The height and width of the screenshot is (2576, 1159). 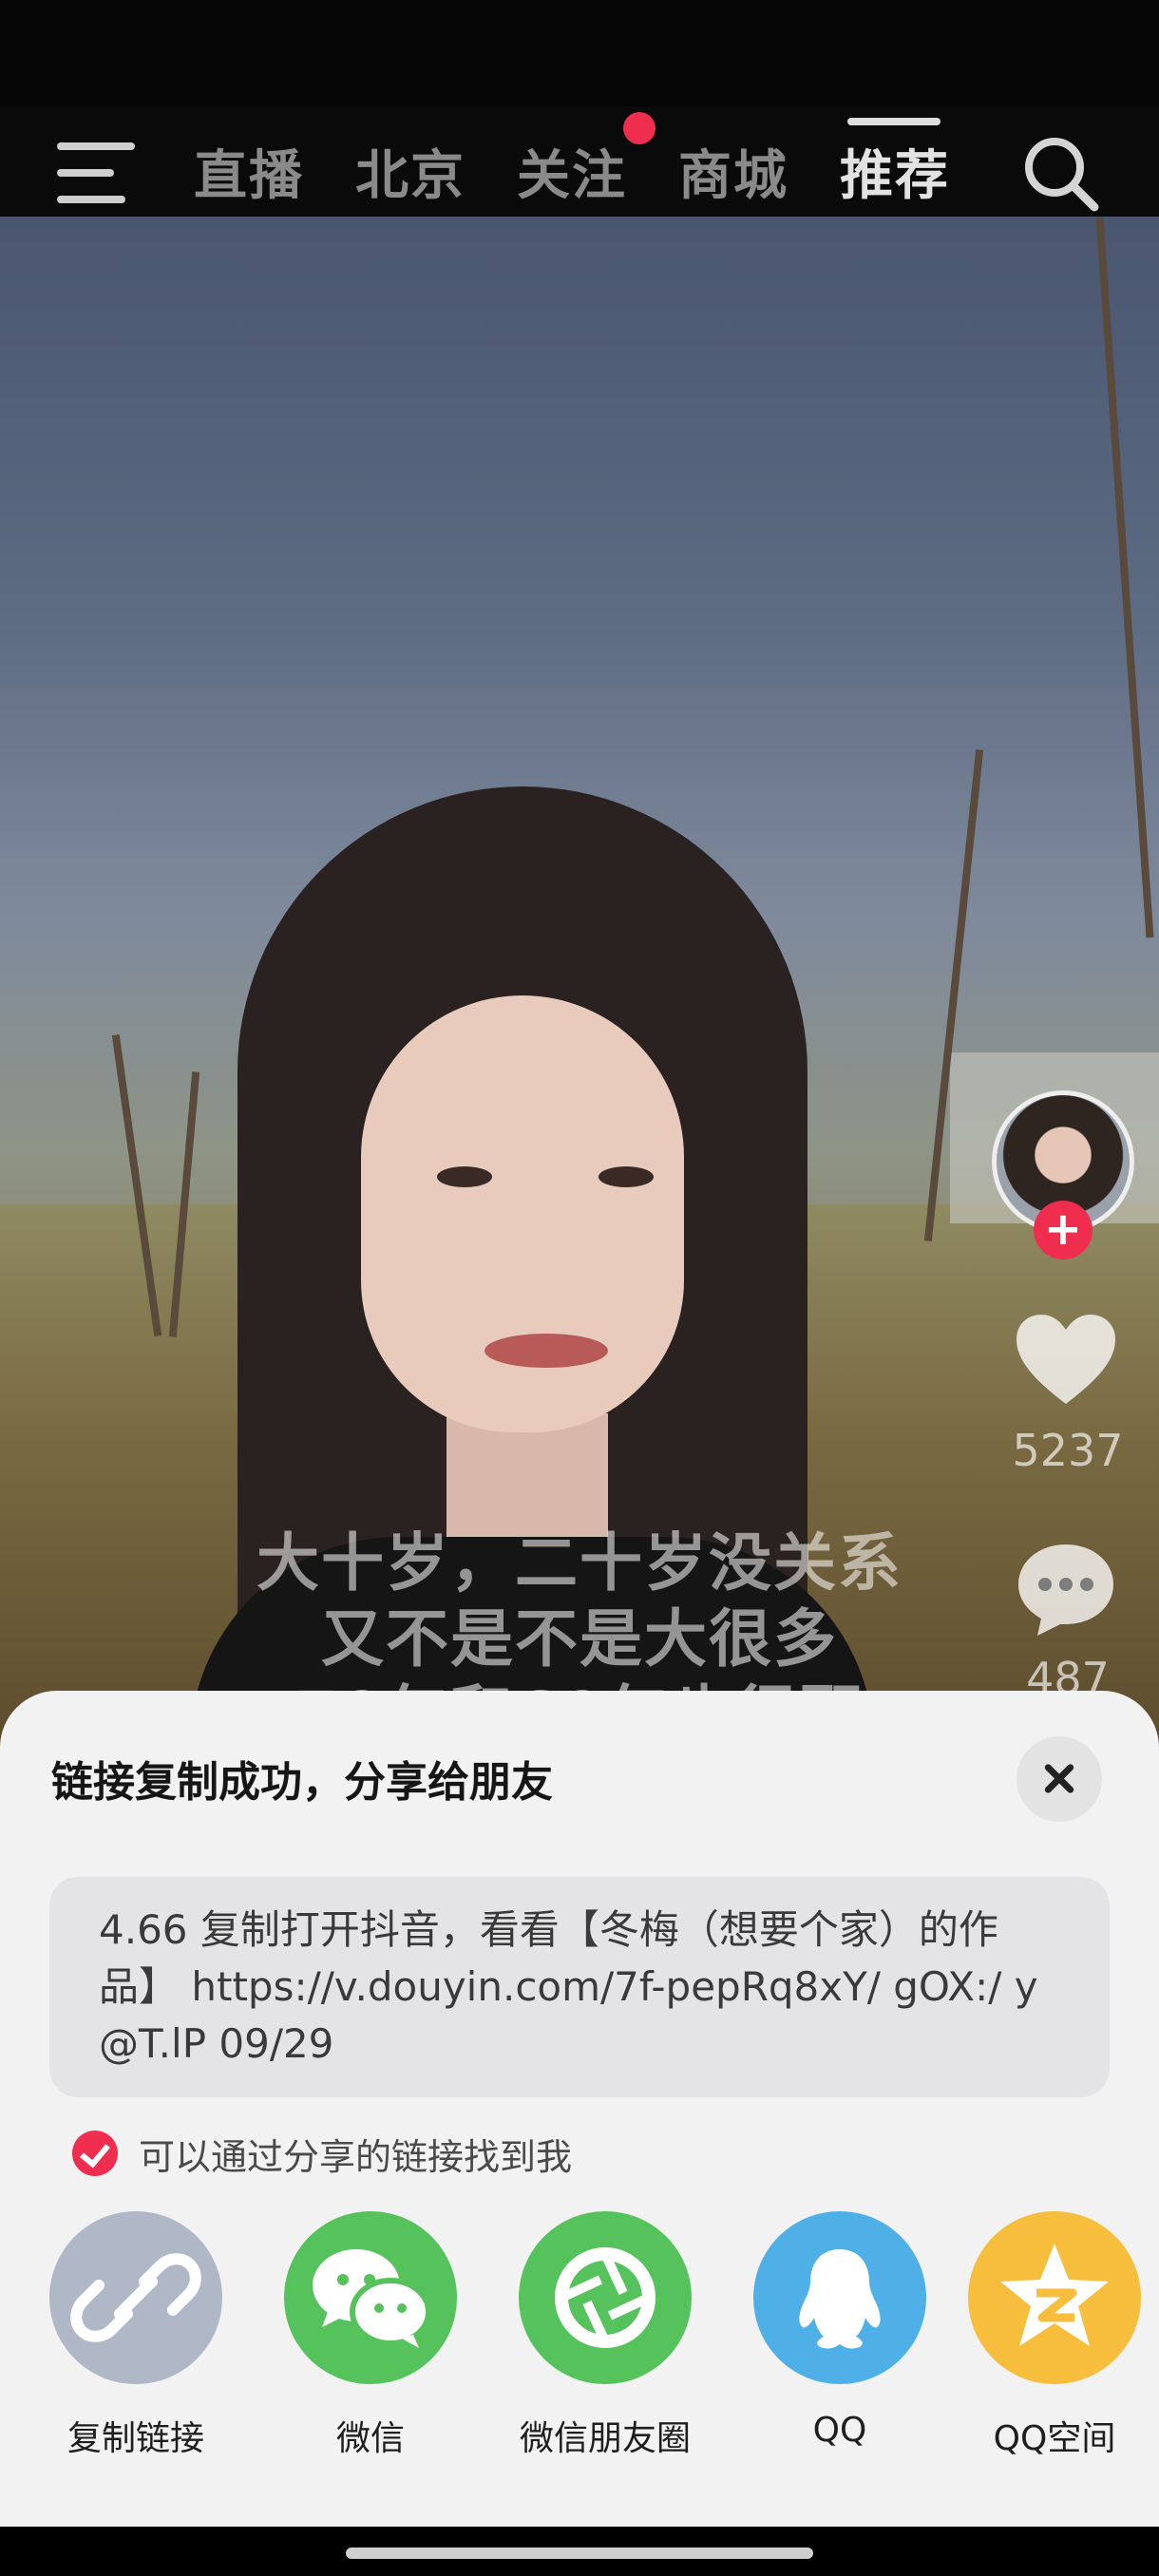 What do you see at coordinates (579, 53) in the screenshot?
I see `status-bar` at bounding box center [579, 53].